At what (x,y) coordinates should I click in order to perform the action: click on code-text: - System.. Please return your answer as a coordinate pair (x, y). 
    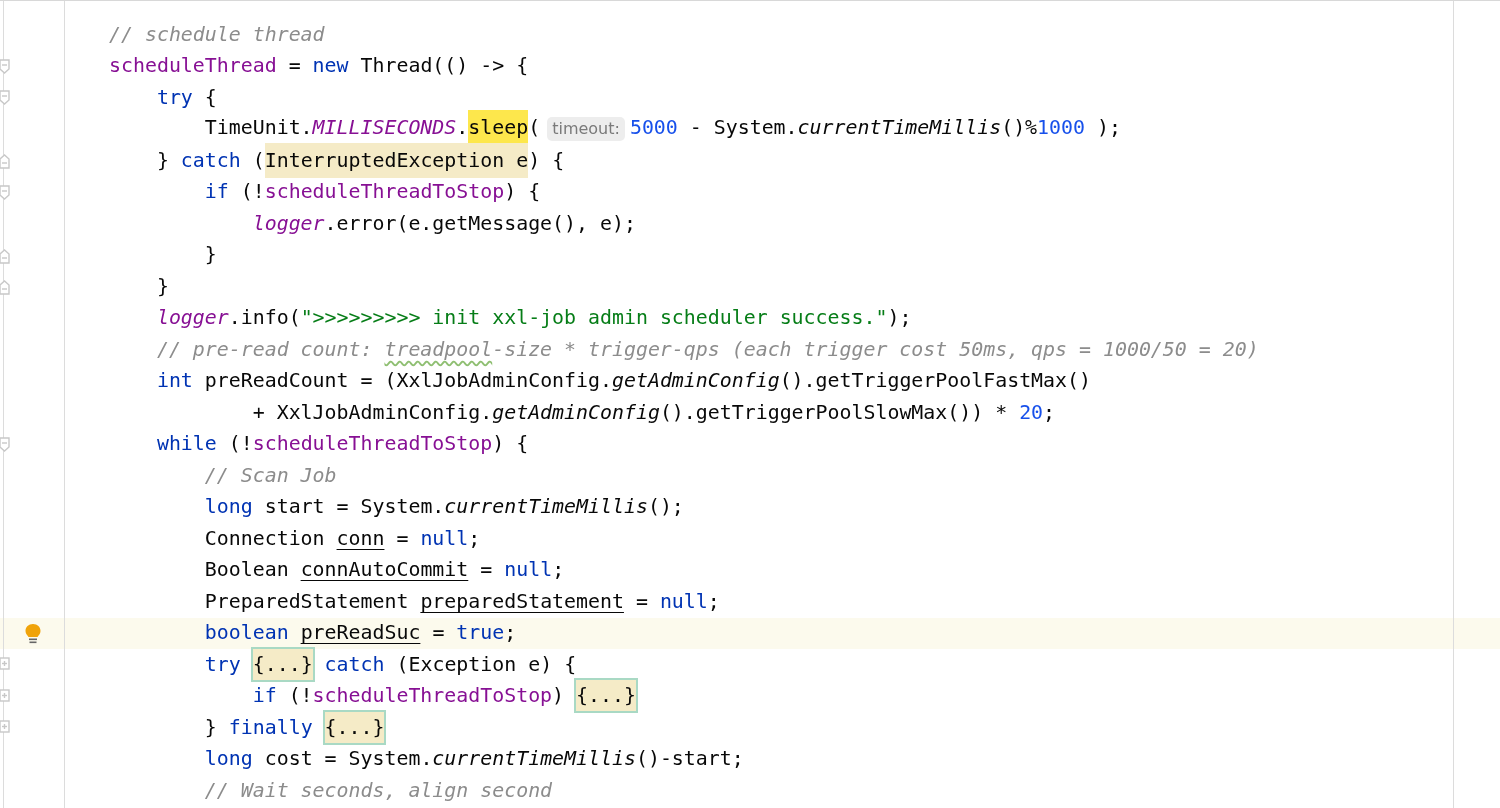
    Looking at the image, I should click on (743, 128).